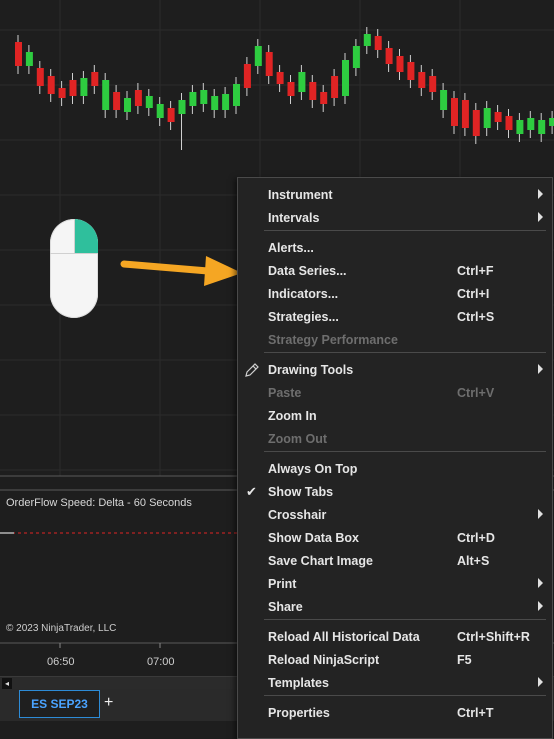  What do you see at coordinates (292, 416) in the screenshot?
I see `menu-item-label: Zoom In` at bounding box center [292, 416].